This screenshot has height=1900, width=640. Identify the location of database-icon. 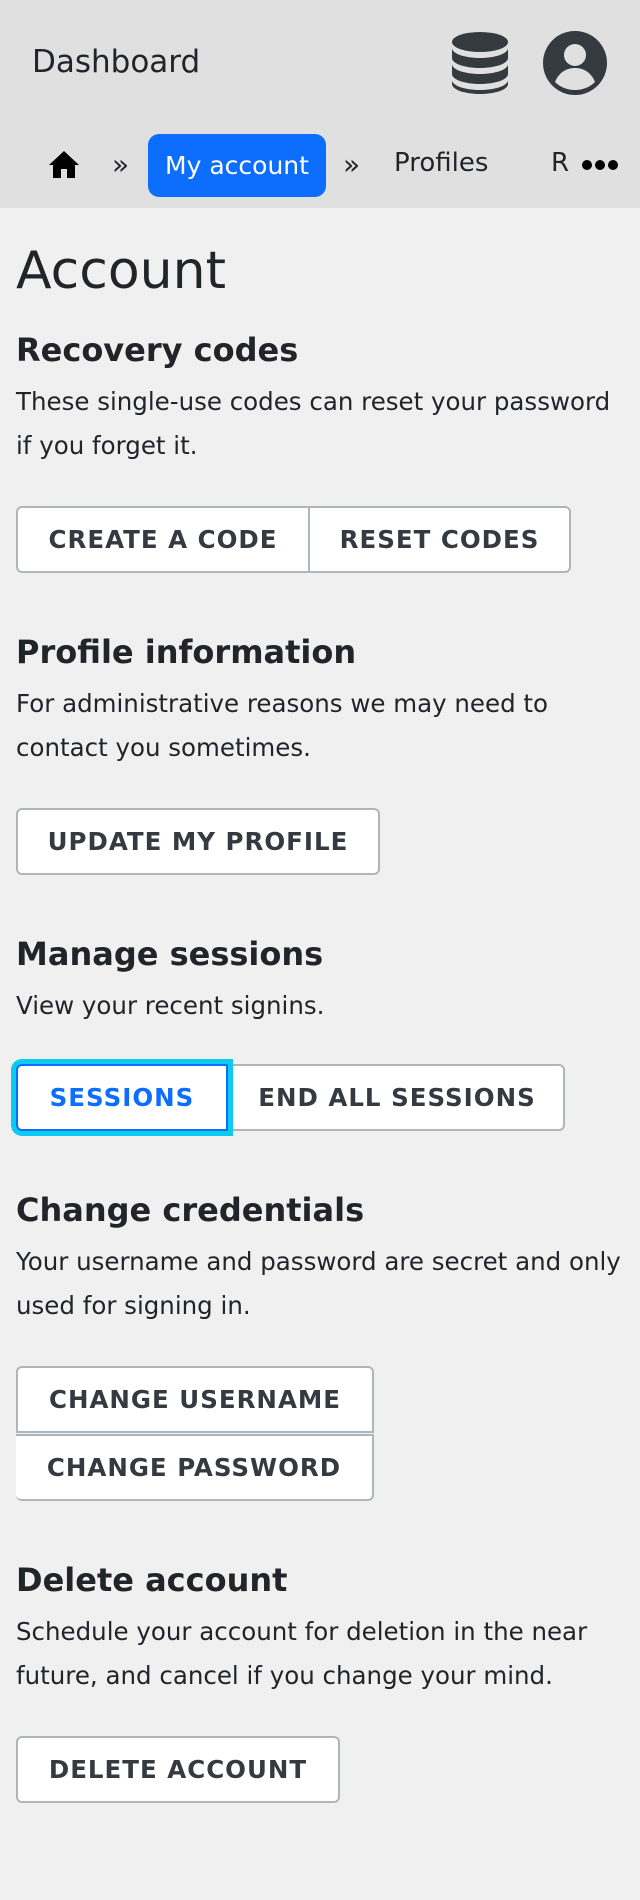
(480, 63).